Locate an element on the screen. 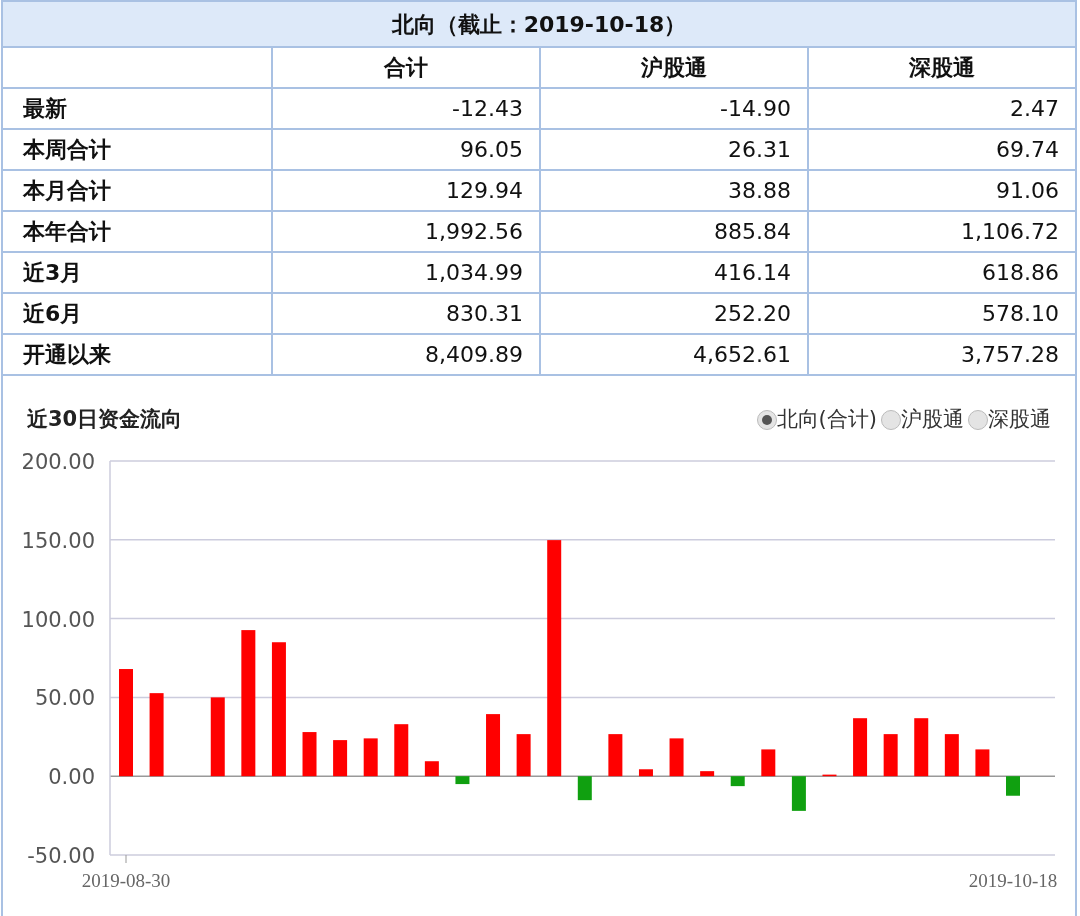 This screenshot has width=1080, height=916. axis-label: 200.00 is located at coordinates (58, 462).